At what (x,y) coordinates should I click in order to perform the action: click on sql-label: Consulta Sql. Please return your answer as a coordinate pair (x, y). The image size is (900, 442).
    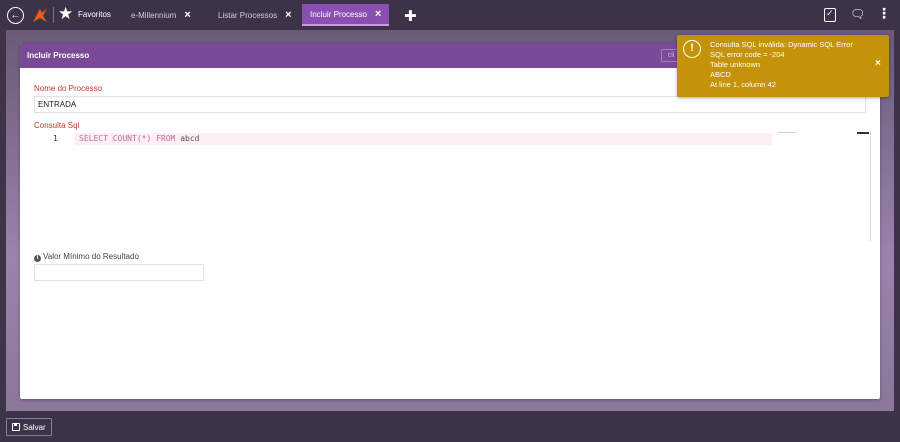
    Looking at the image, I should click on (57, 125).